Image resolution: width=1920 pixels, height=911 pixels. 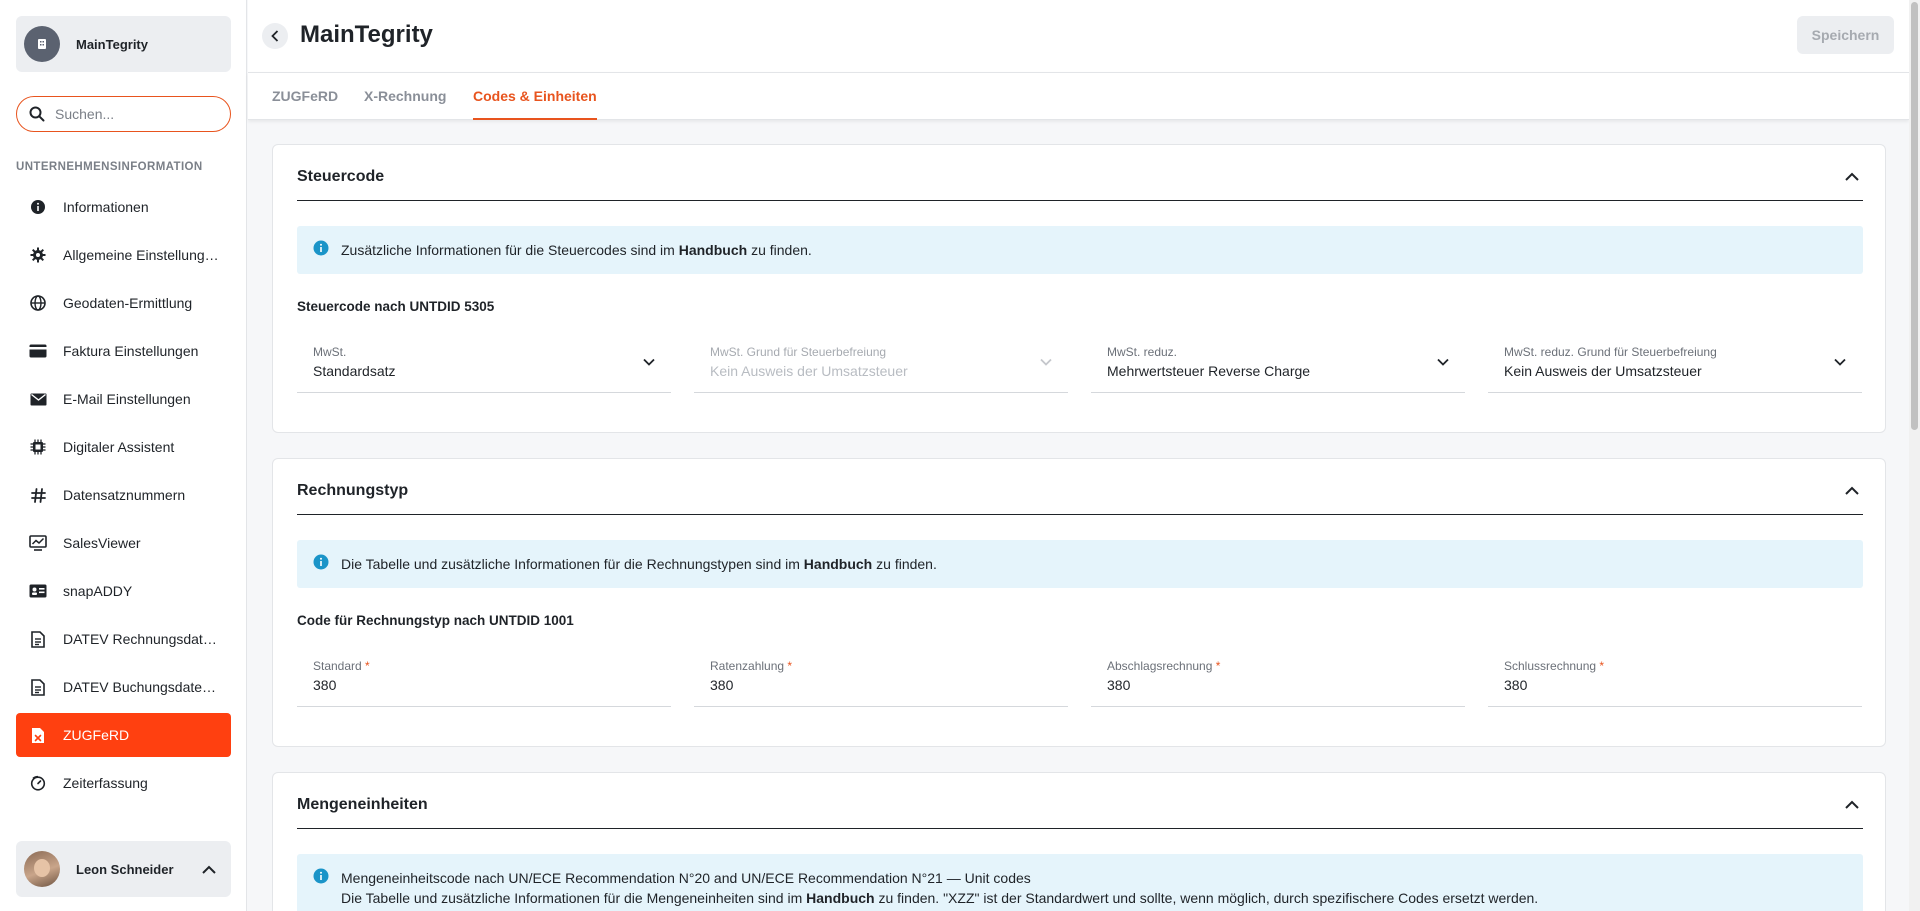 I want to click on mail-icon, so click(x=38, y=399).